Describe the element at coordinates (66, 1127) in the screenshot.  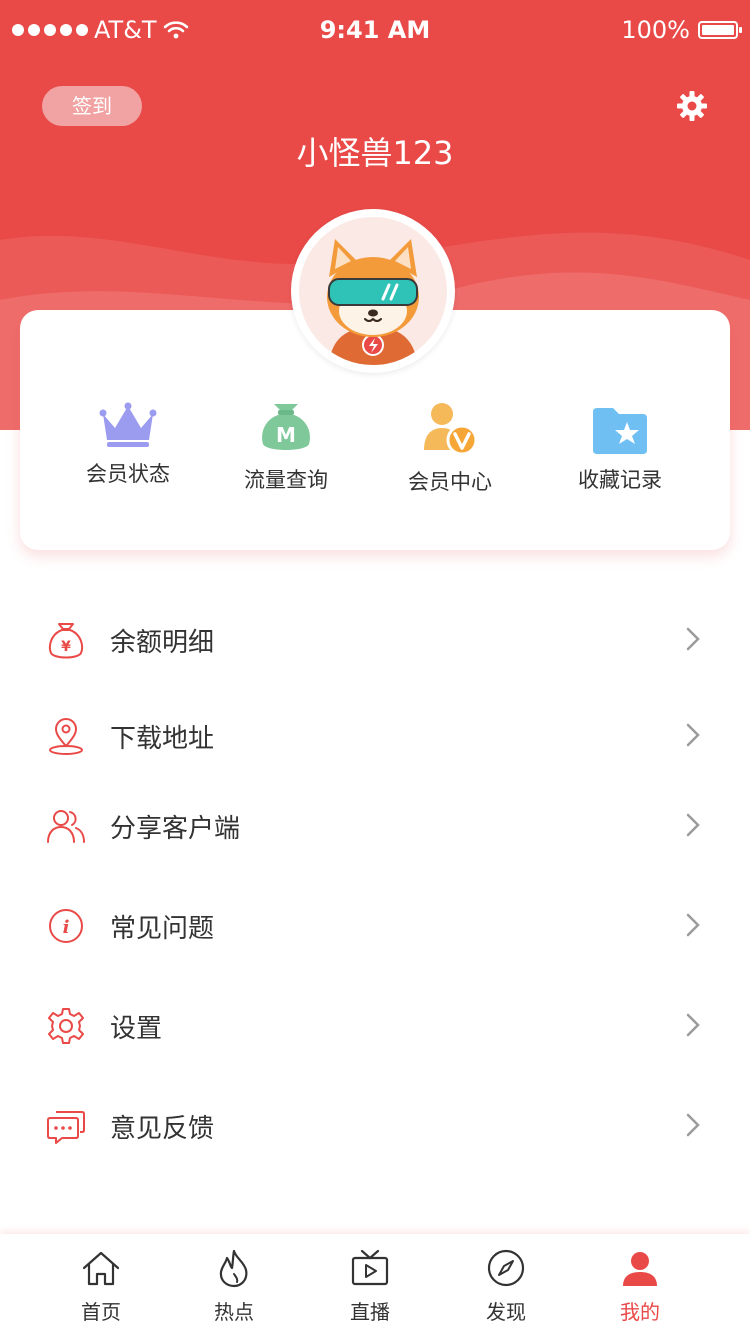
I see `chat-bubbles-icon` at that location.